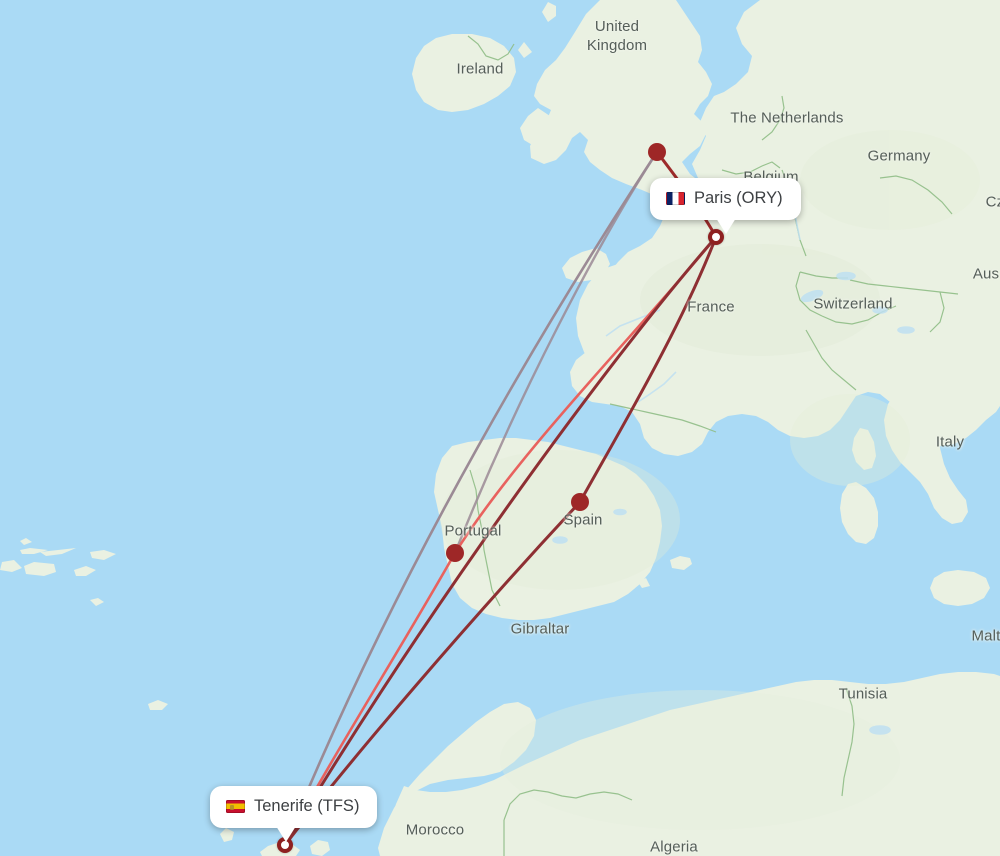 The width and height of the screenshot is (1000, 856). I want to click on waypoint-marker-lisbon, so click(455, 553).